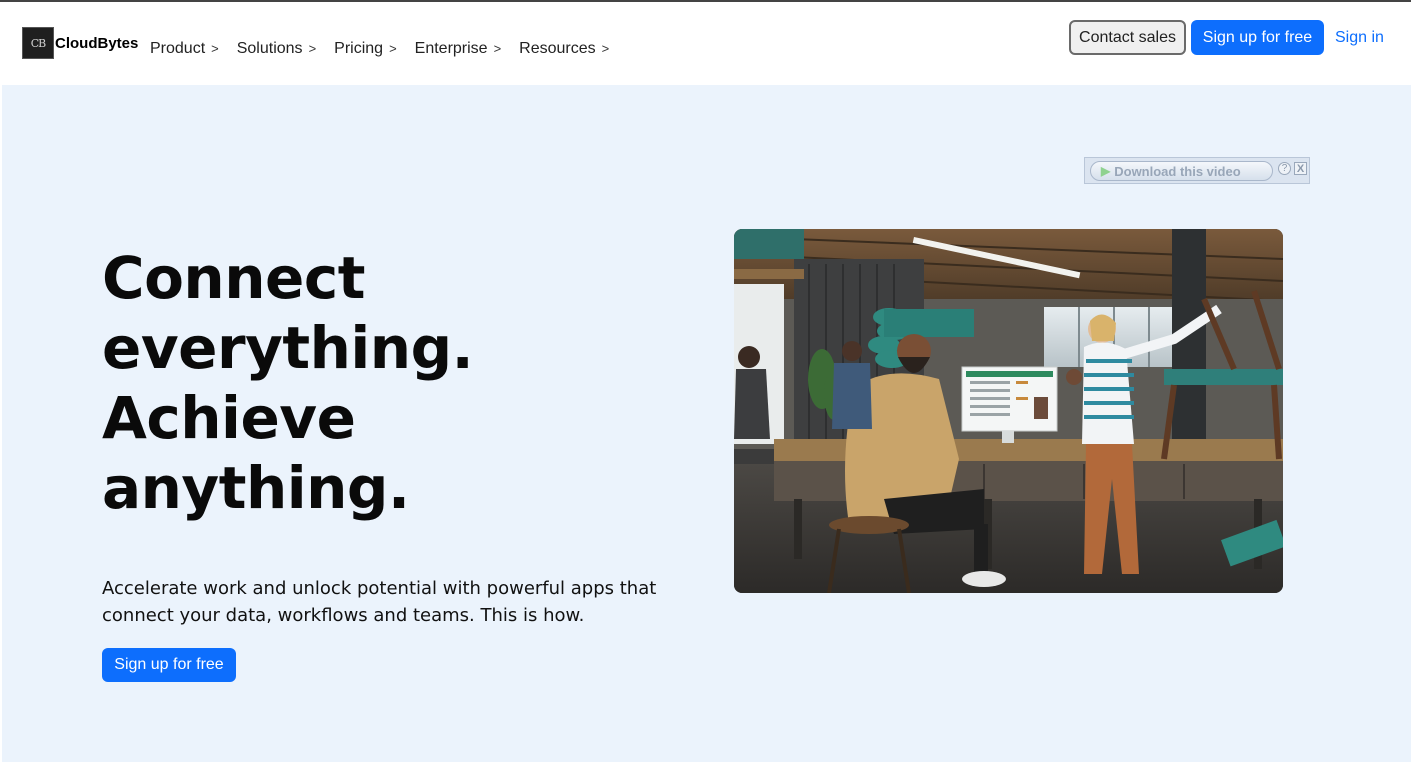 The image size is (1411, 762). What do you see at coordinates (38, 43) in the screenshot?
I see `logo-icon: CB` at bounding box center [38, 43].